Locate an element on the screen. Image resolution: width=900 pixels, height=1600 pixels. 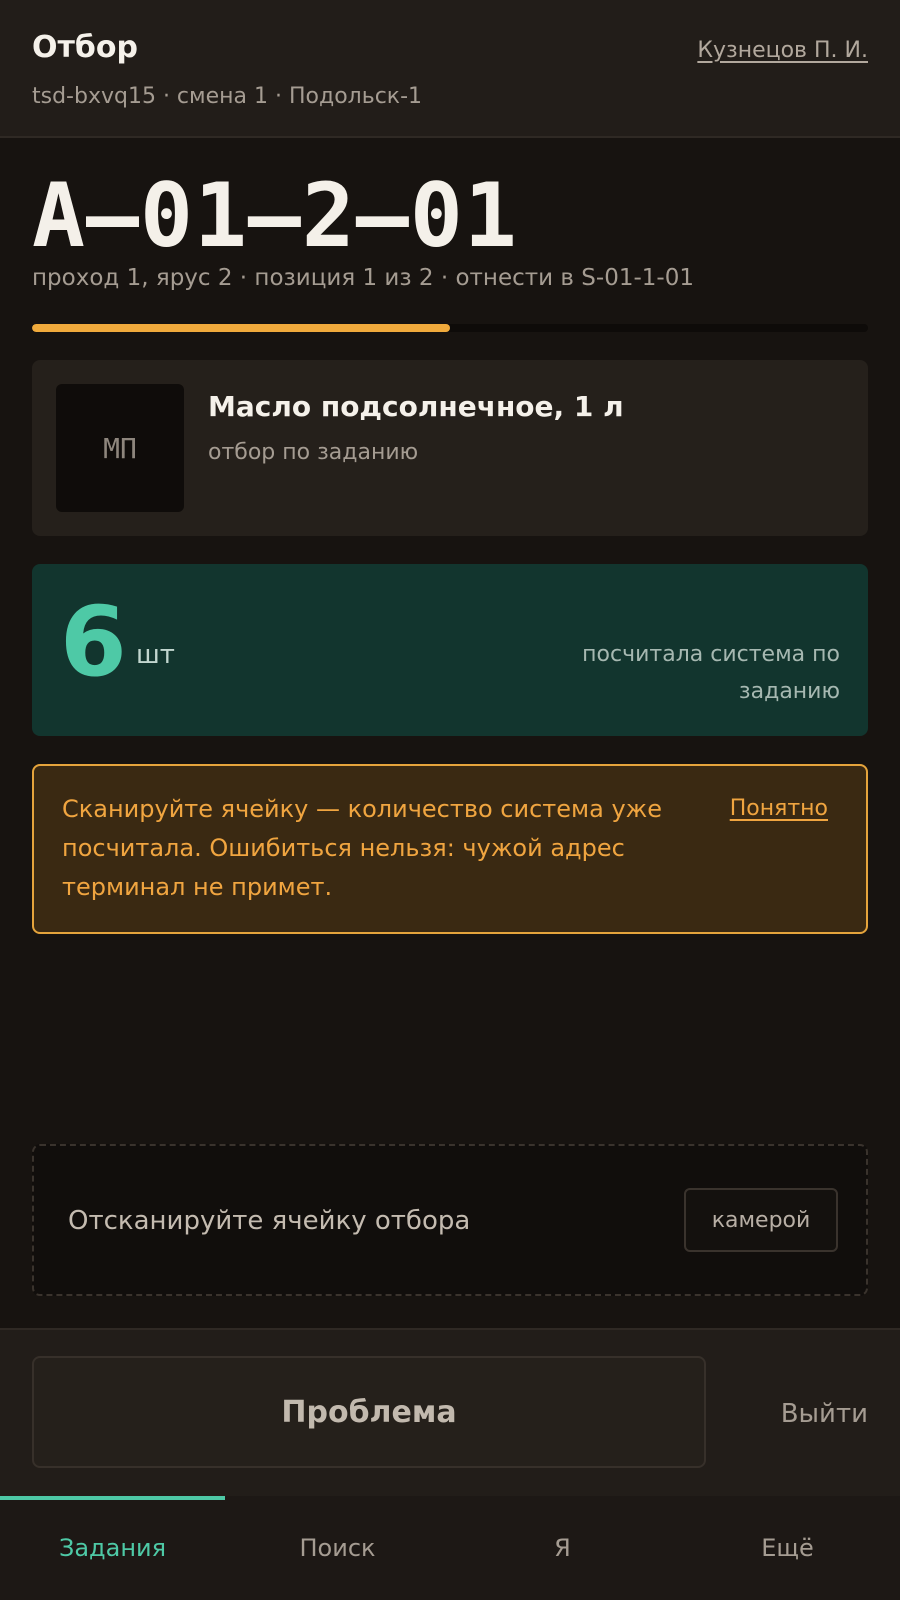
problem-button: Проблема is located at coordinates (369, 1412).